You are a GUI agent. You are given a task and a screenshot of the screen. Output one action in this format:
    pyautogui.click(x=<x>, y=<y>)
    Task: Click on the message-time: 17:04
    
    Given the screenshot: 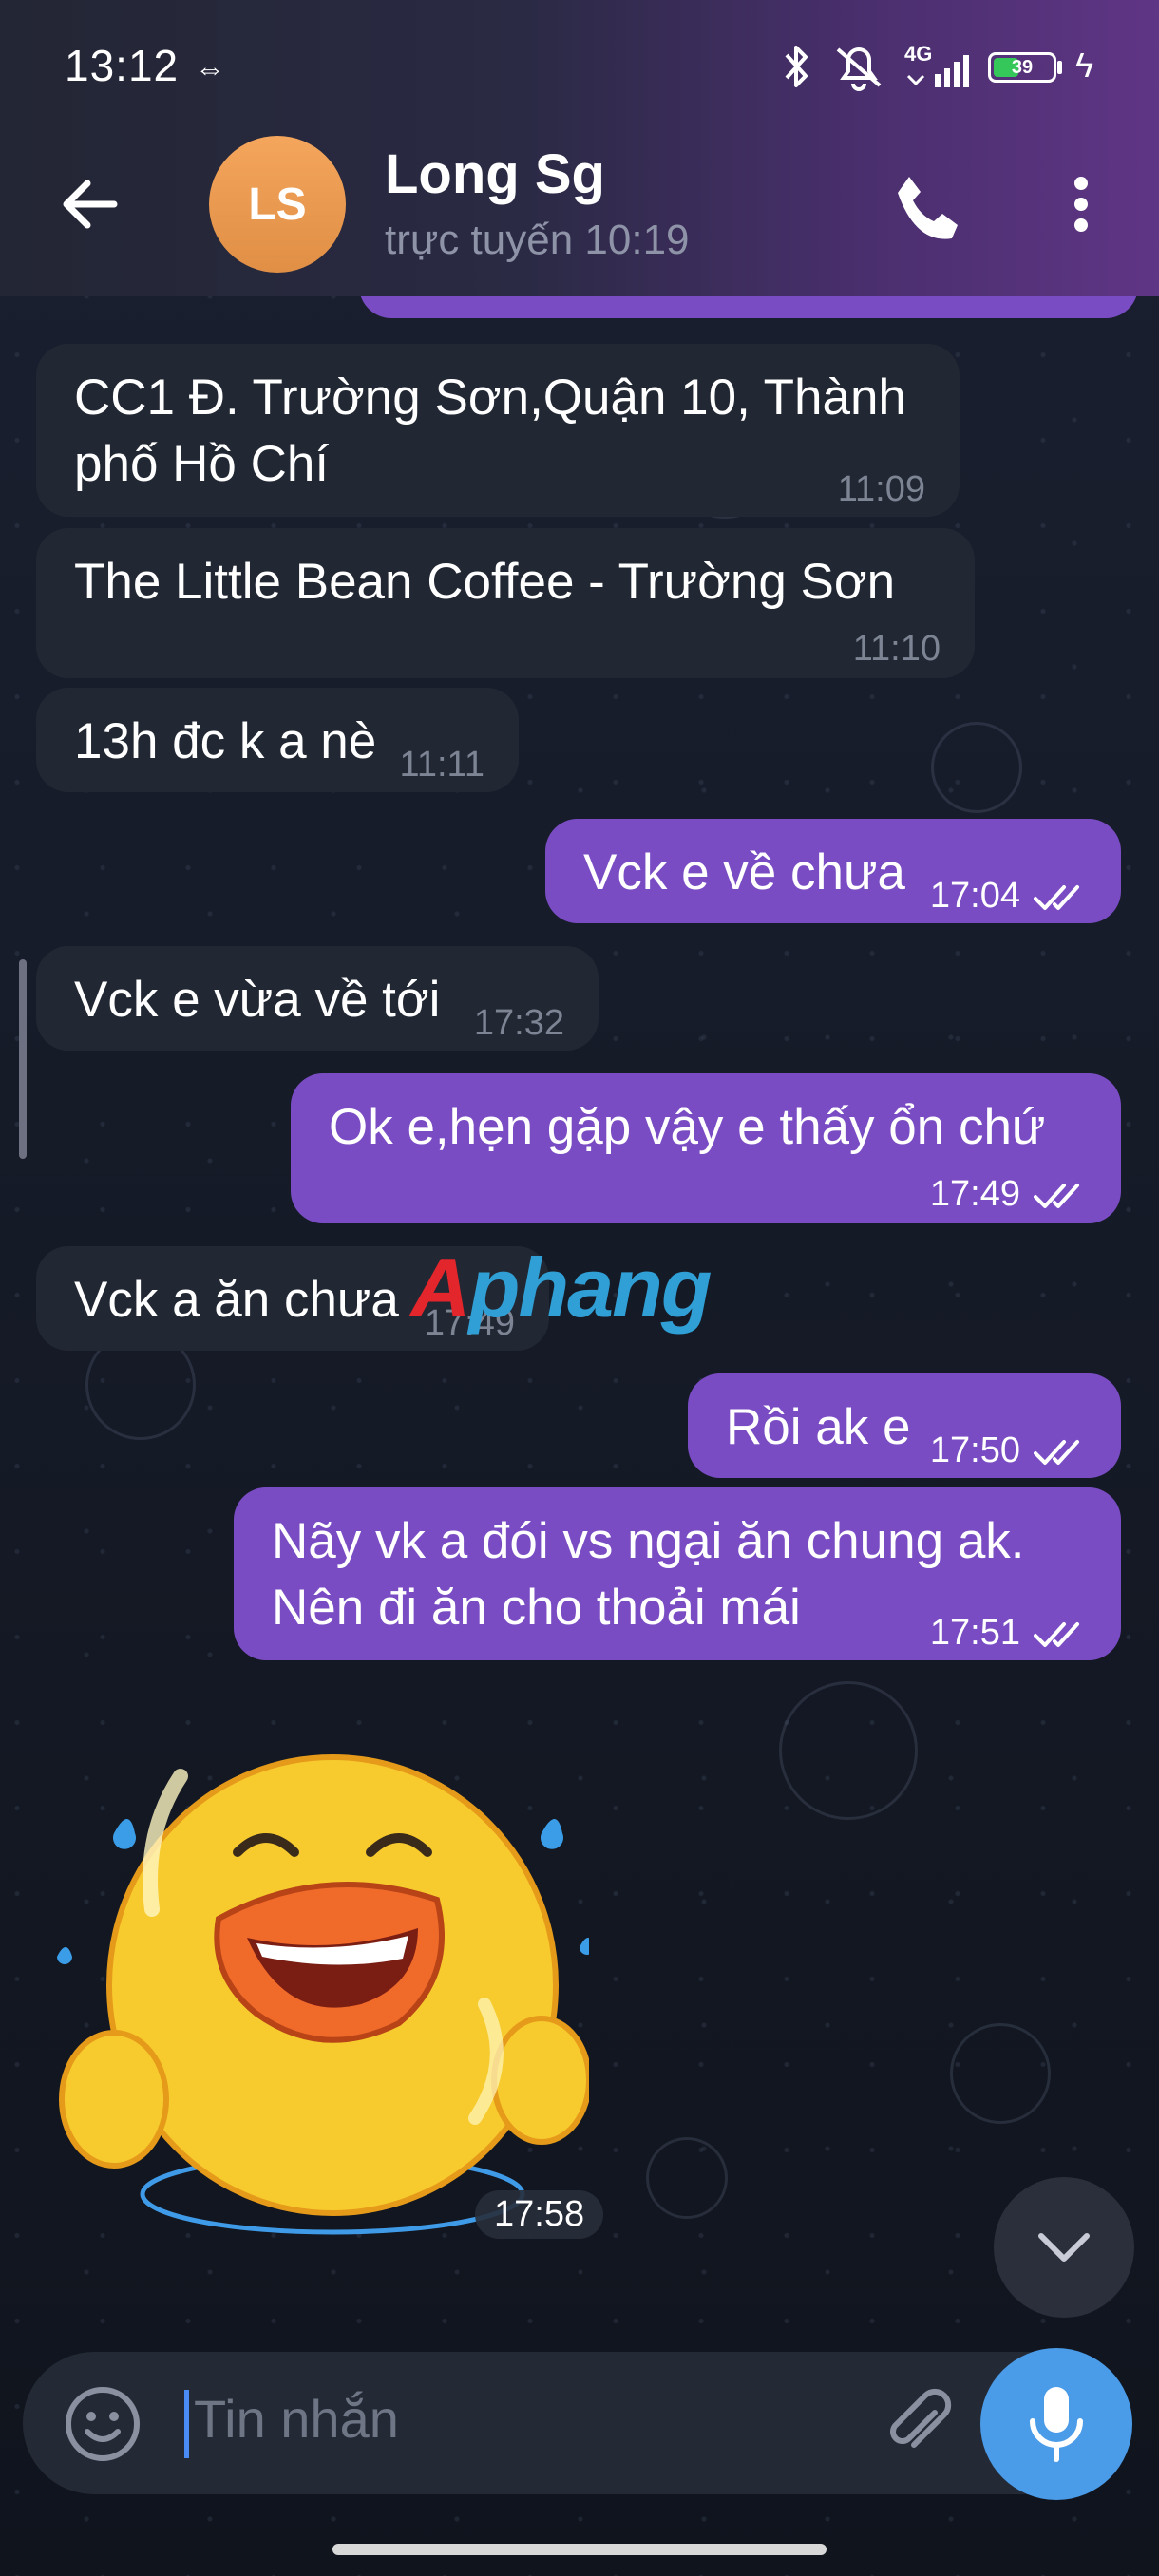 What is the action you would take?
    pyautogui.click(x=974, y=896)
    